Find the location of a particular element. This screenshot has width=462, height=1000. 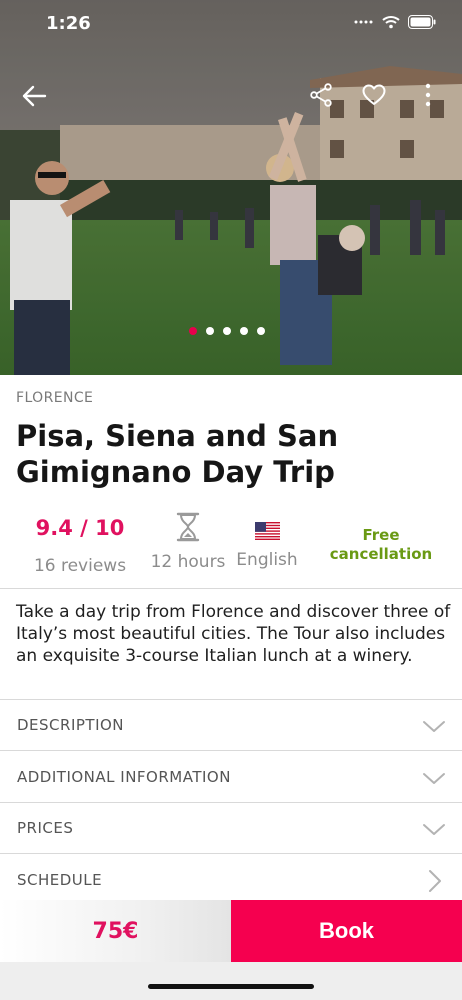

back-button is located at coordinates (34, 96).